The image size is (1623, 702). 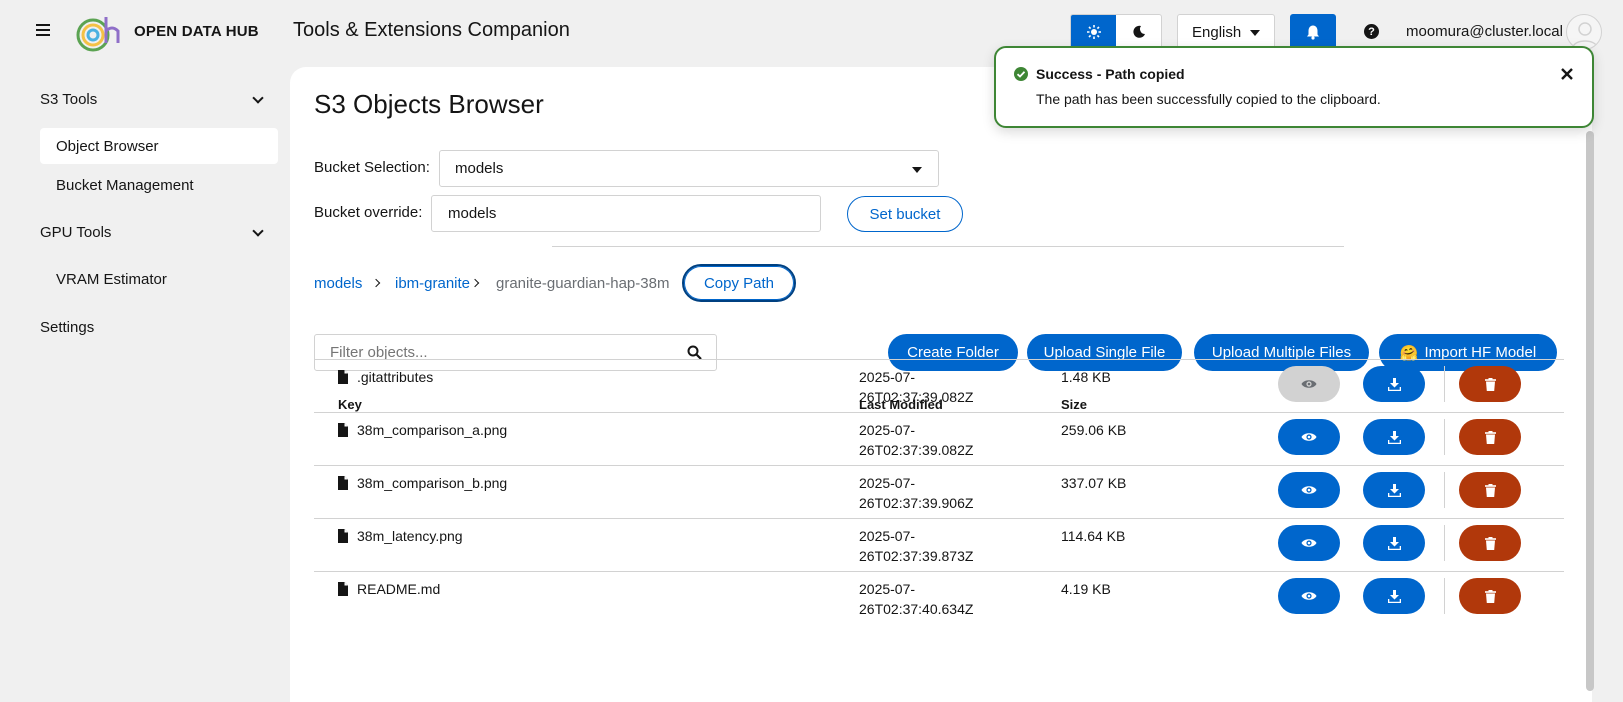 What do you see at coordinates (395, 377) in the screenshot?
I see `object-key: .gitattributes` at bounding box center [395, 377].